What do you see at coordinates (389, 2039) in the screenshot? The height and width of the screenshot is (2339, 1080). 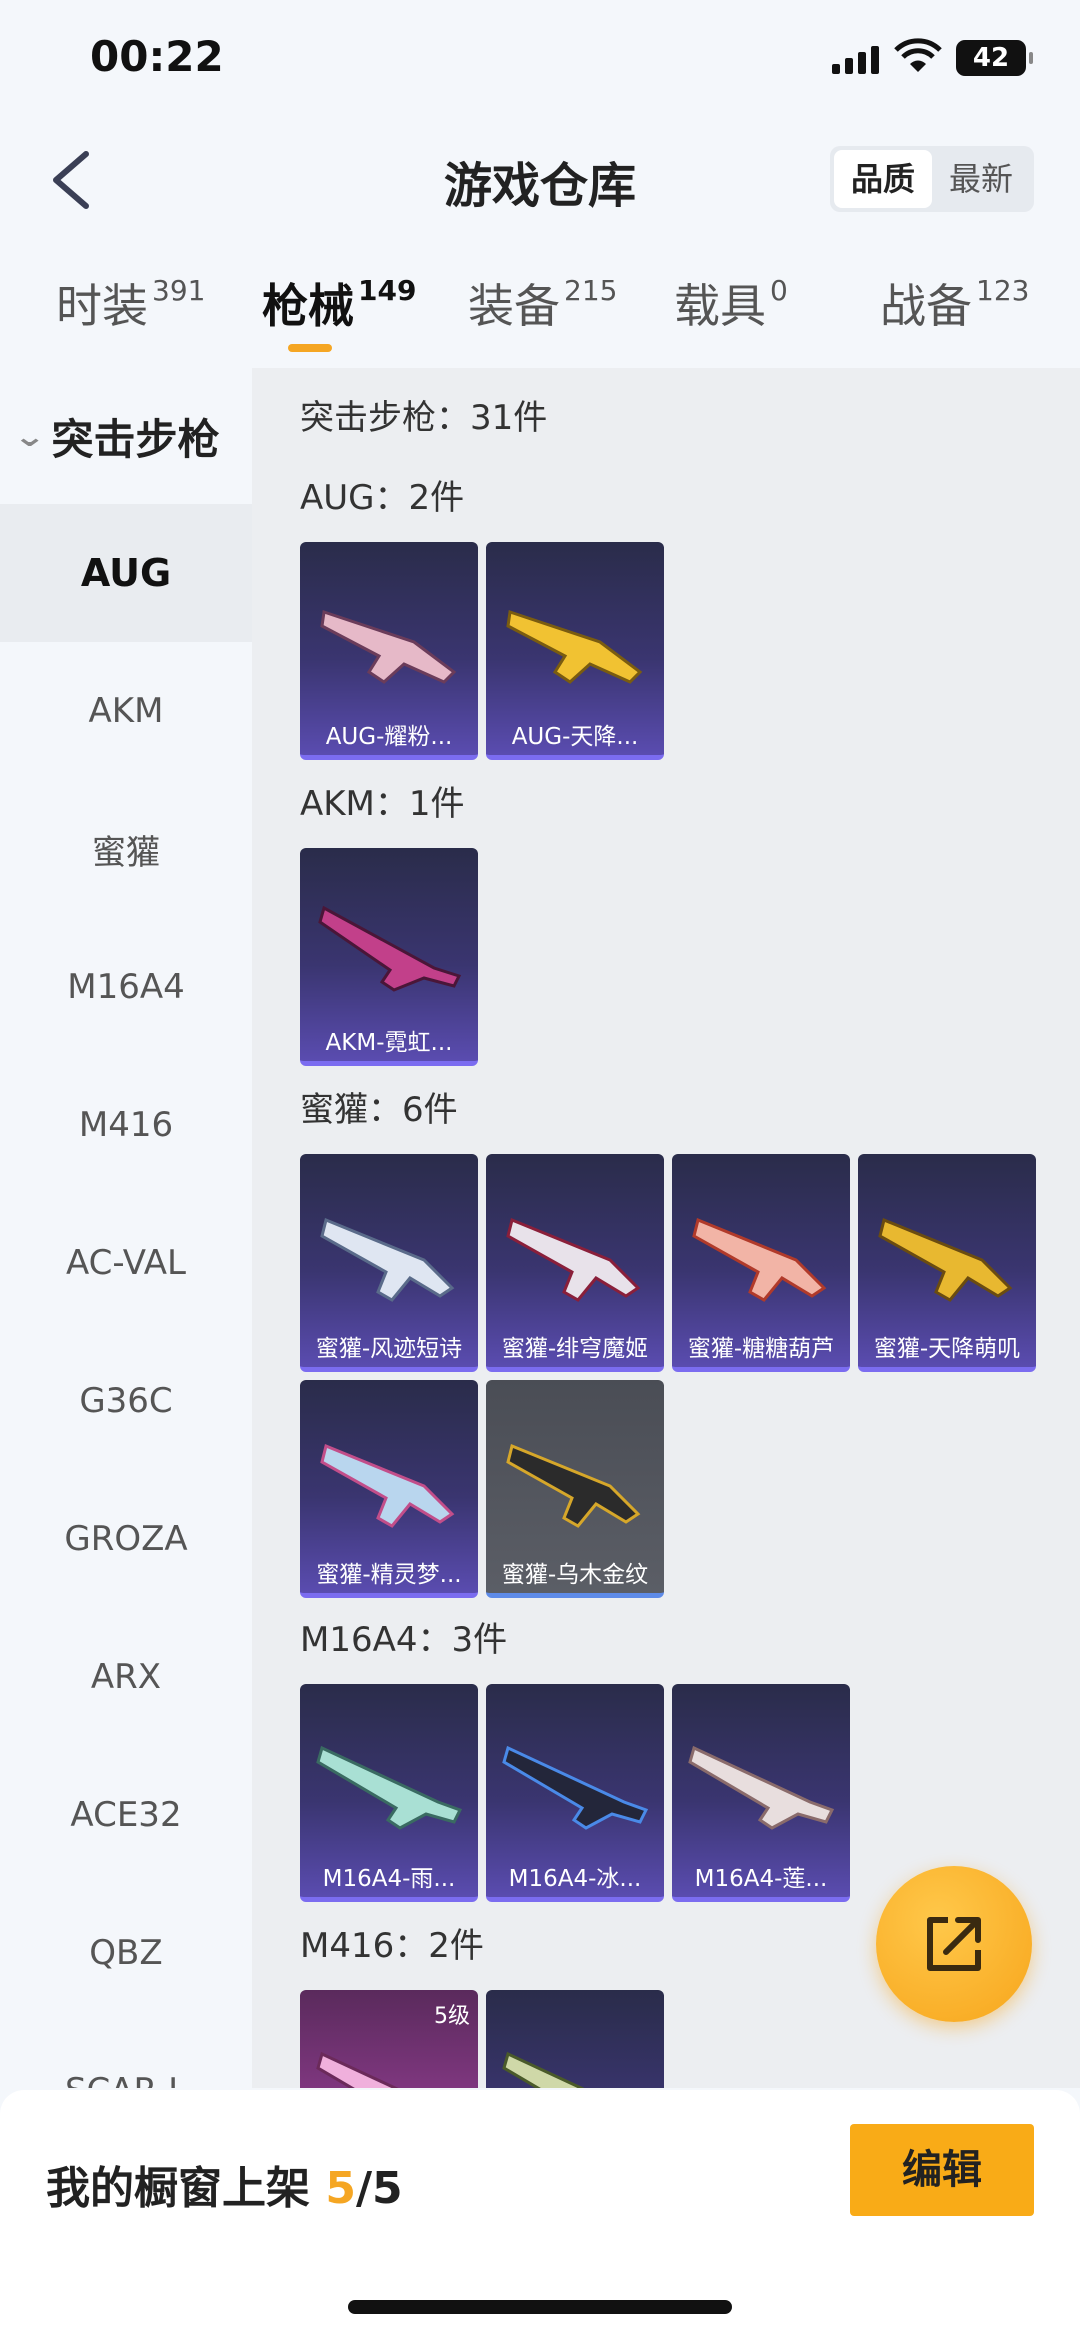 I see `weapon-card: 5级` at bounding box center [389, 2039].